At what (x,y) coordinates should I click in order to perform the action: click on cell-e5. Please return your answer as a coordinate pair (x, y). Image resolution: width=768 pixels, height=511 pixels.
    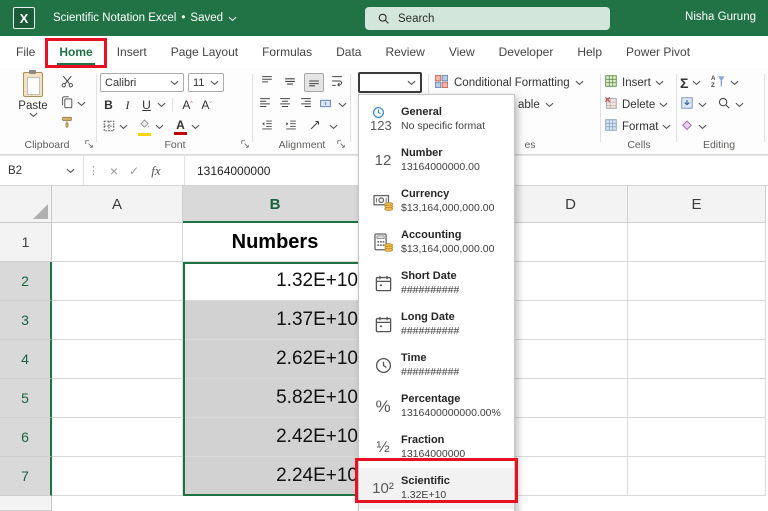
    Looking at the image, I should click on (697, 398).